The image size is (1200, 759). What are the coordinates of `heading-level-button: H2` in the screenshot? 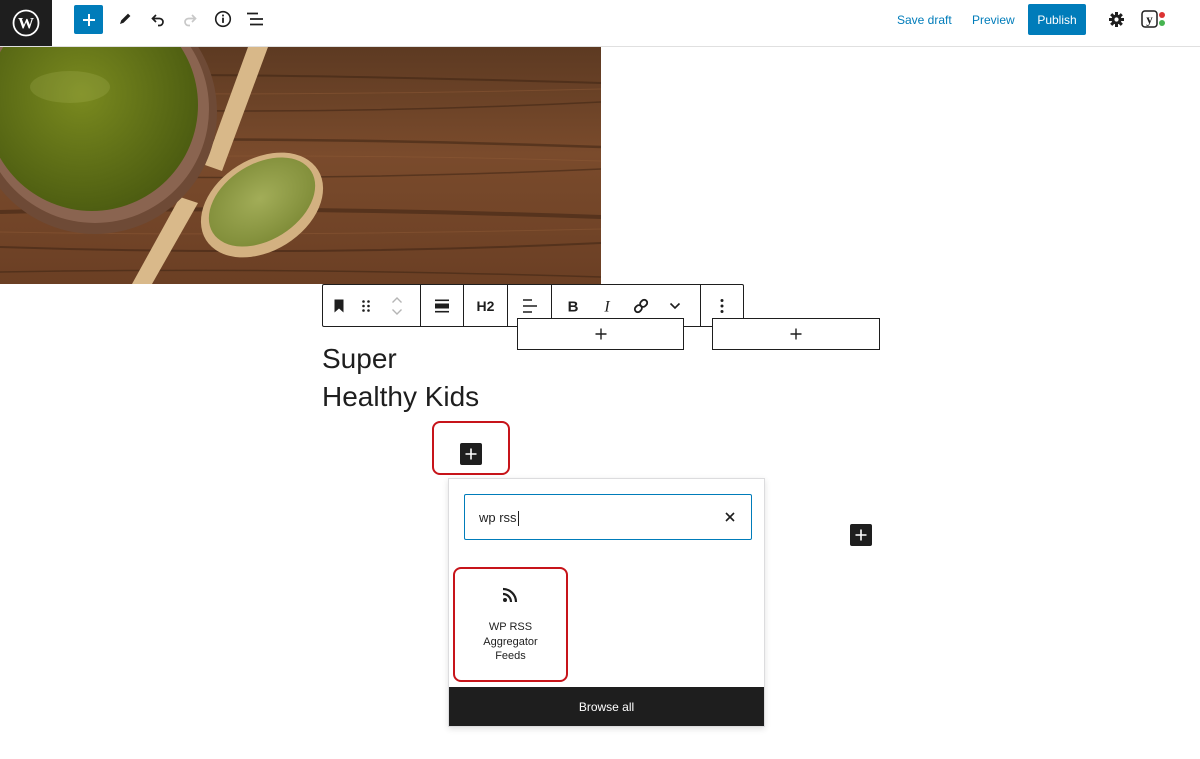 It's located at (485, 305).